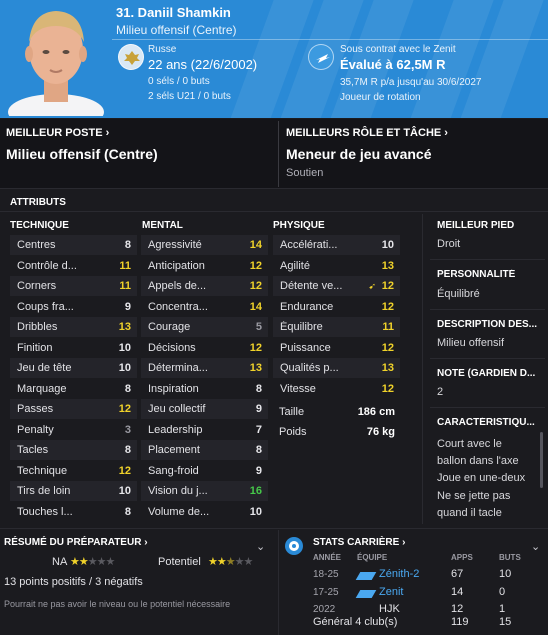  Describe the element at coordinates (173, 12) in the screenshot. I see `player-name: 31. Daniil Shamkin` at that location.